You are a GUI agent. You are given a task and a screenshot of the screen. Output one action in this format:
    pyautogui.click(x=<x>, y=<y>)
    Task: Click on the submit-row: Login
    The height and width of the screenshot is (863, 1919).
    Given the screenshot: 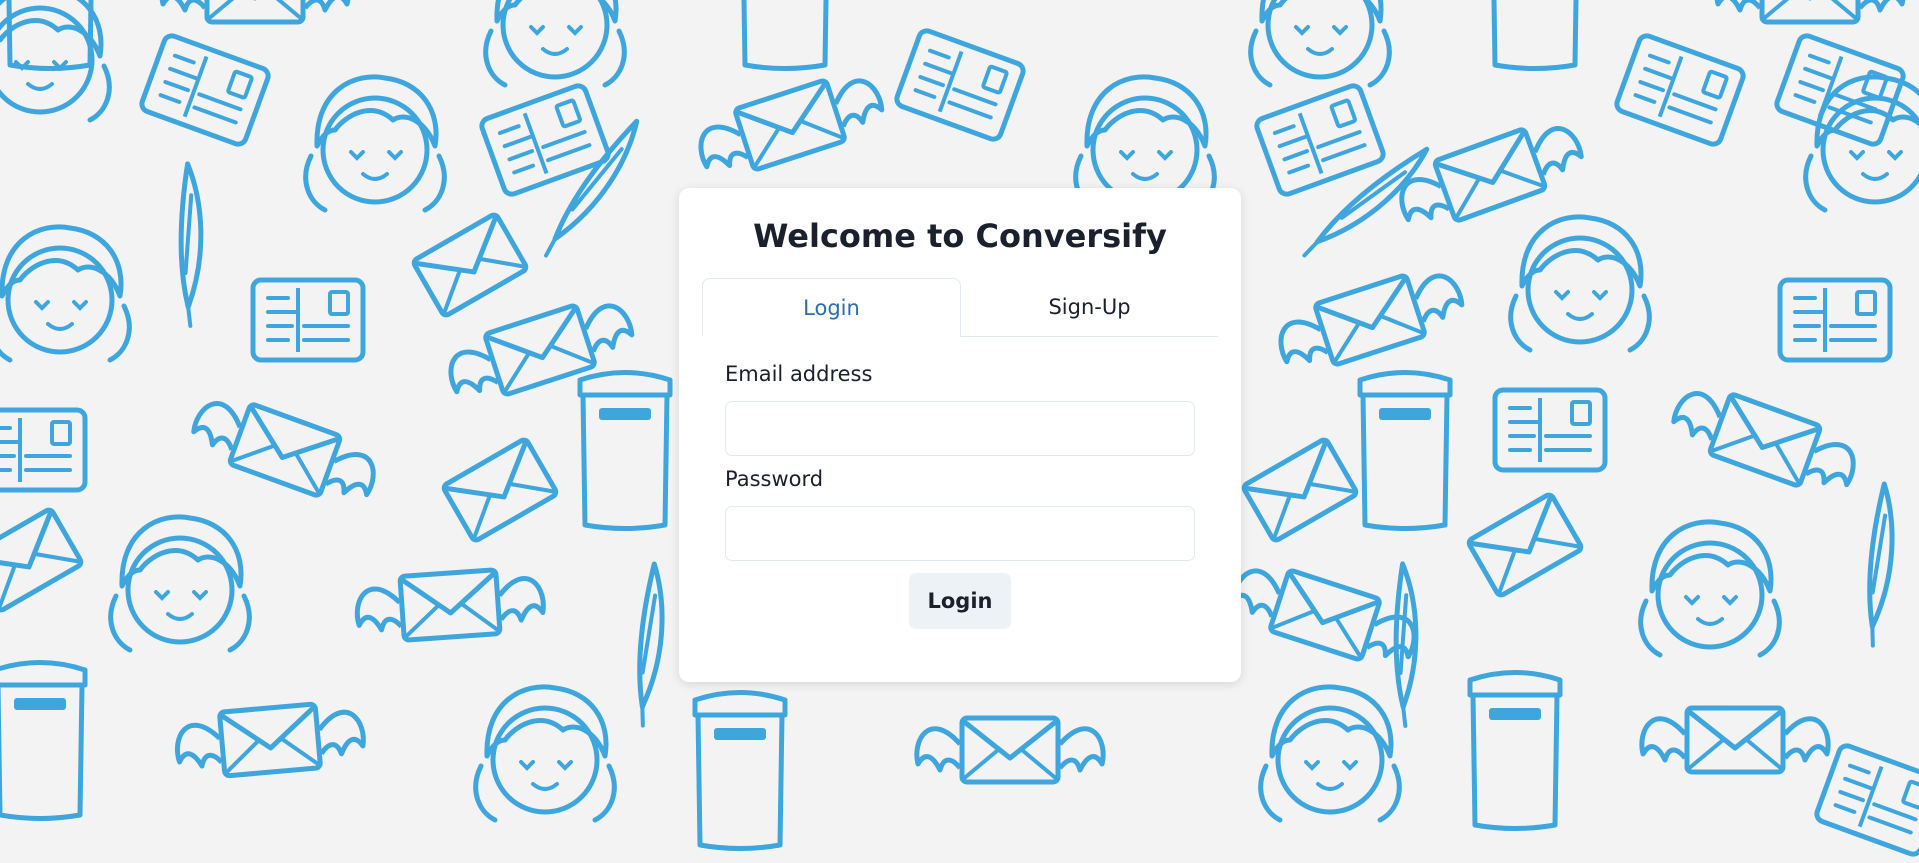 What is the action you would take?
    pyautogui.click(x=960, y=601)
    